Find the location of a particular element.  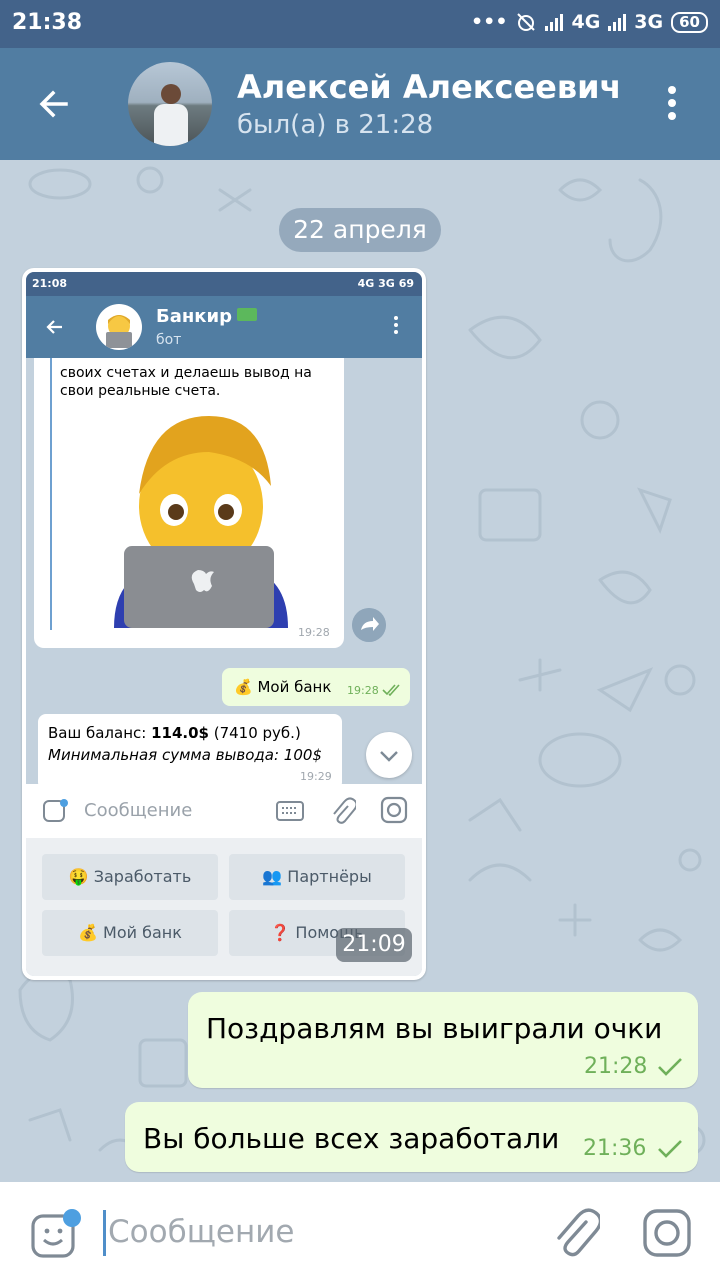

double-check-icon is located at coordinates (391, 690).